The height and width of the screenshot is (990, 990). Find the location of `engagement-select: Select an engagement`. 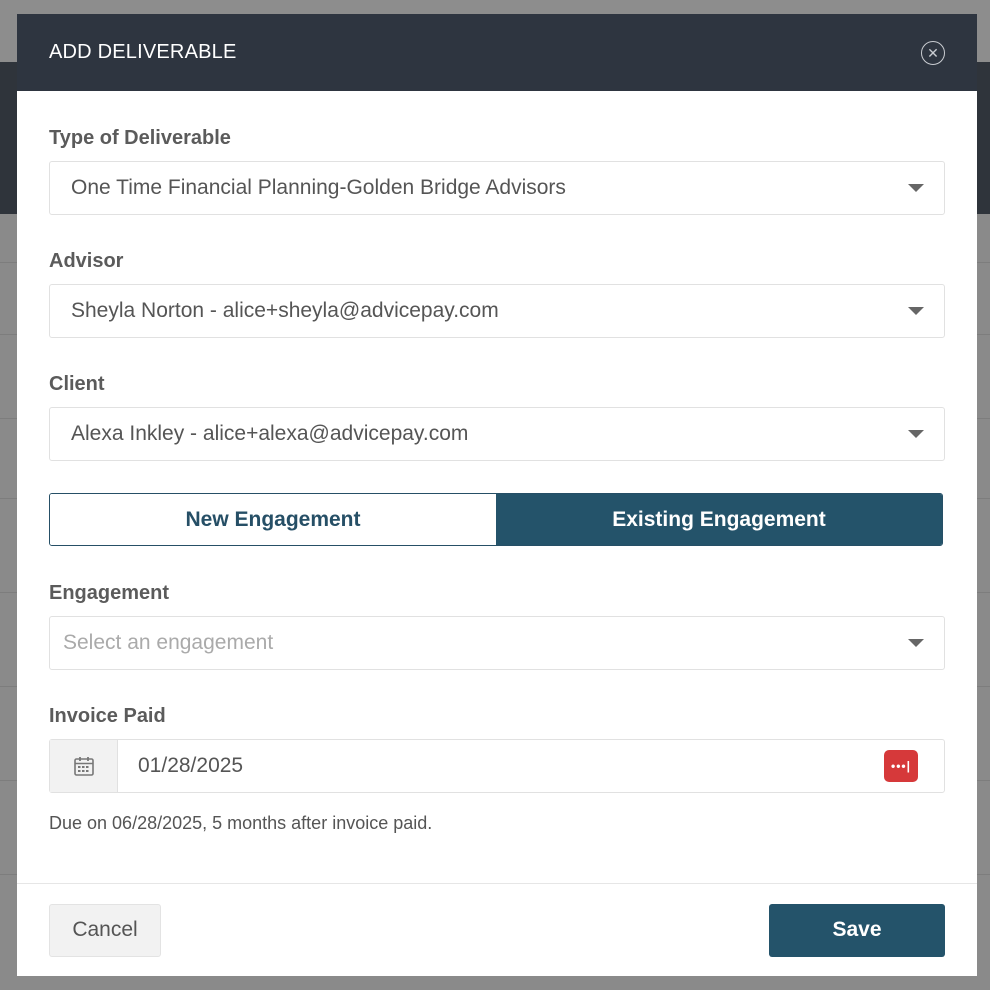

engagement-select: Select an engagement is located at coordinates (497, 643).